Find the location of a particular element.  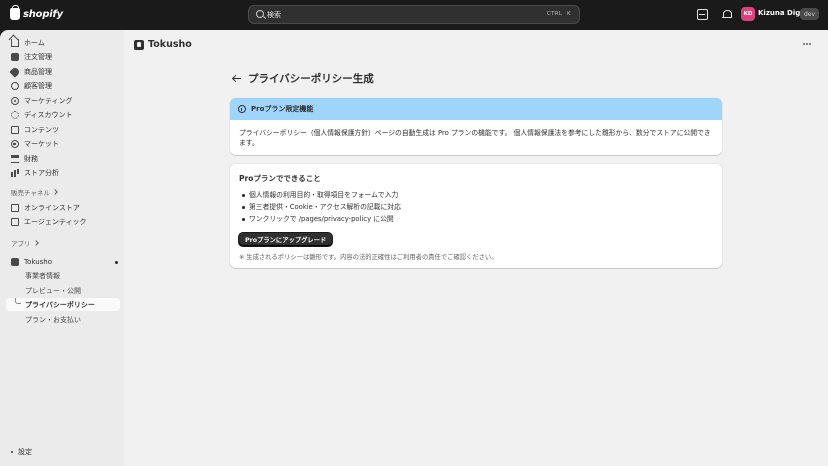

sidebar-subitem-business-info: 事業者情報 is located at coordinates (63, 275).